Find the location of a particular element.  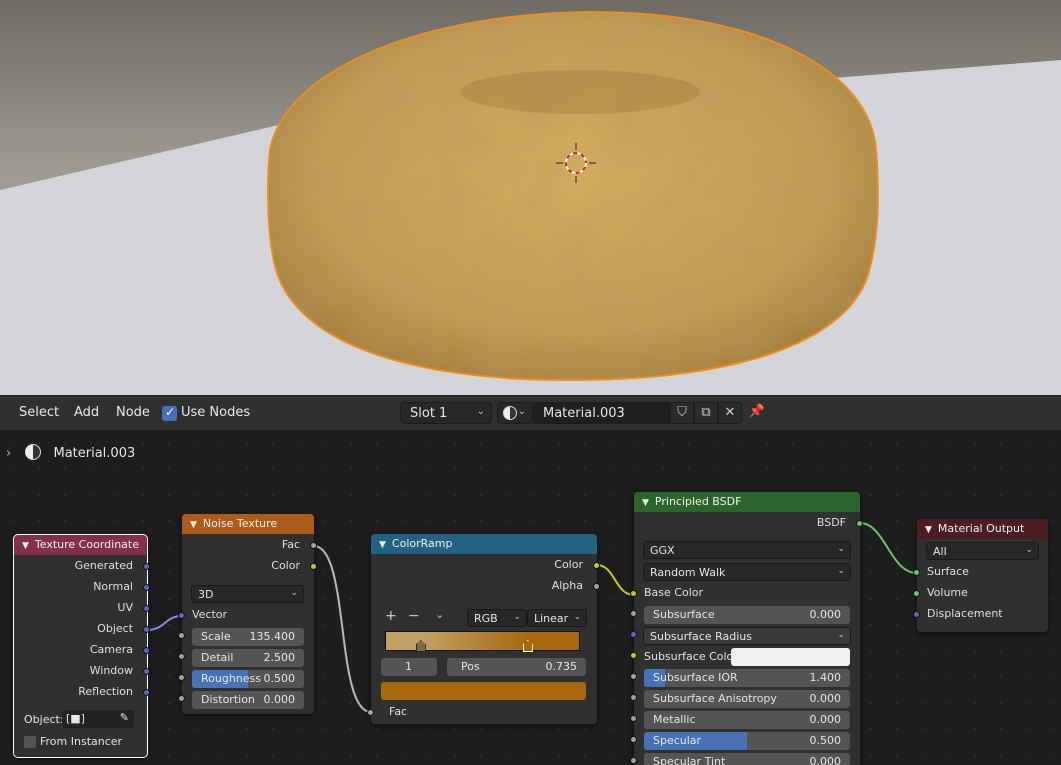

color-mode-dropdown: RGB ⌄ is located at coordinates (497, 618).